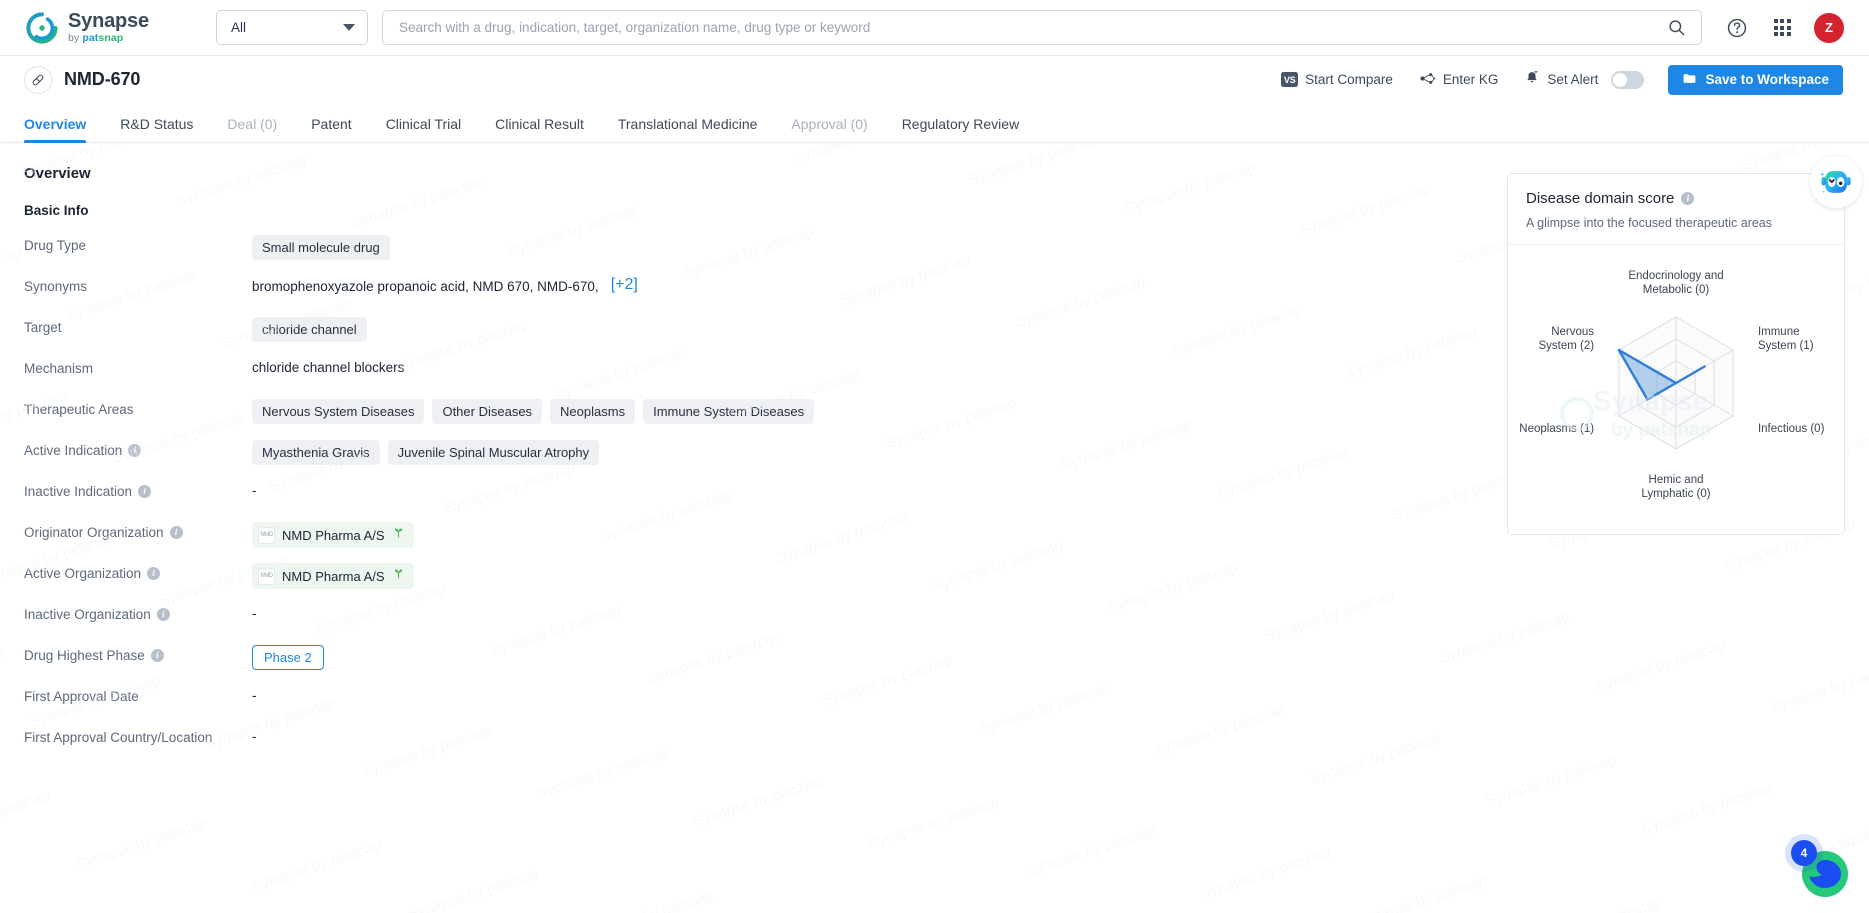 The height and width of the screenshot is (913, 1869). Describe the element at coordinates (1821, 869) in the screenshot. I see `chat-assistant-fab: 4` at that location.